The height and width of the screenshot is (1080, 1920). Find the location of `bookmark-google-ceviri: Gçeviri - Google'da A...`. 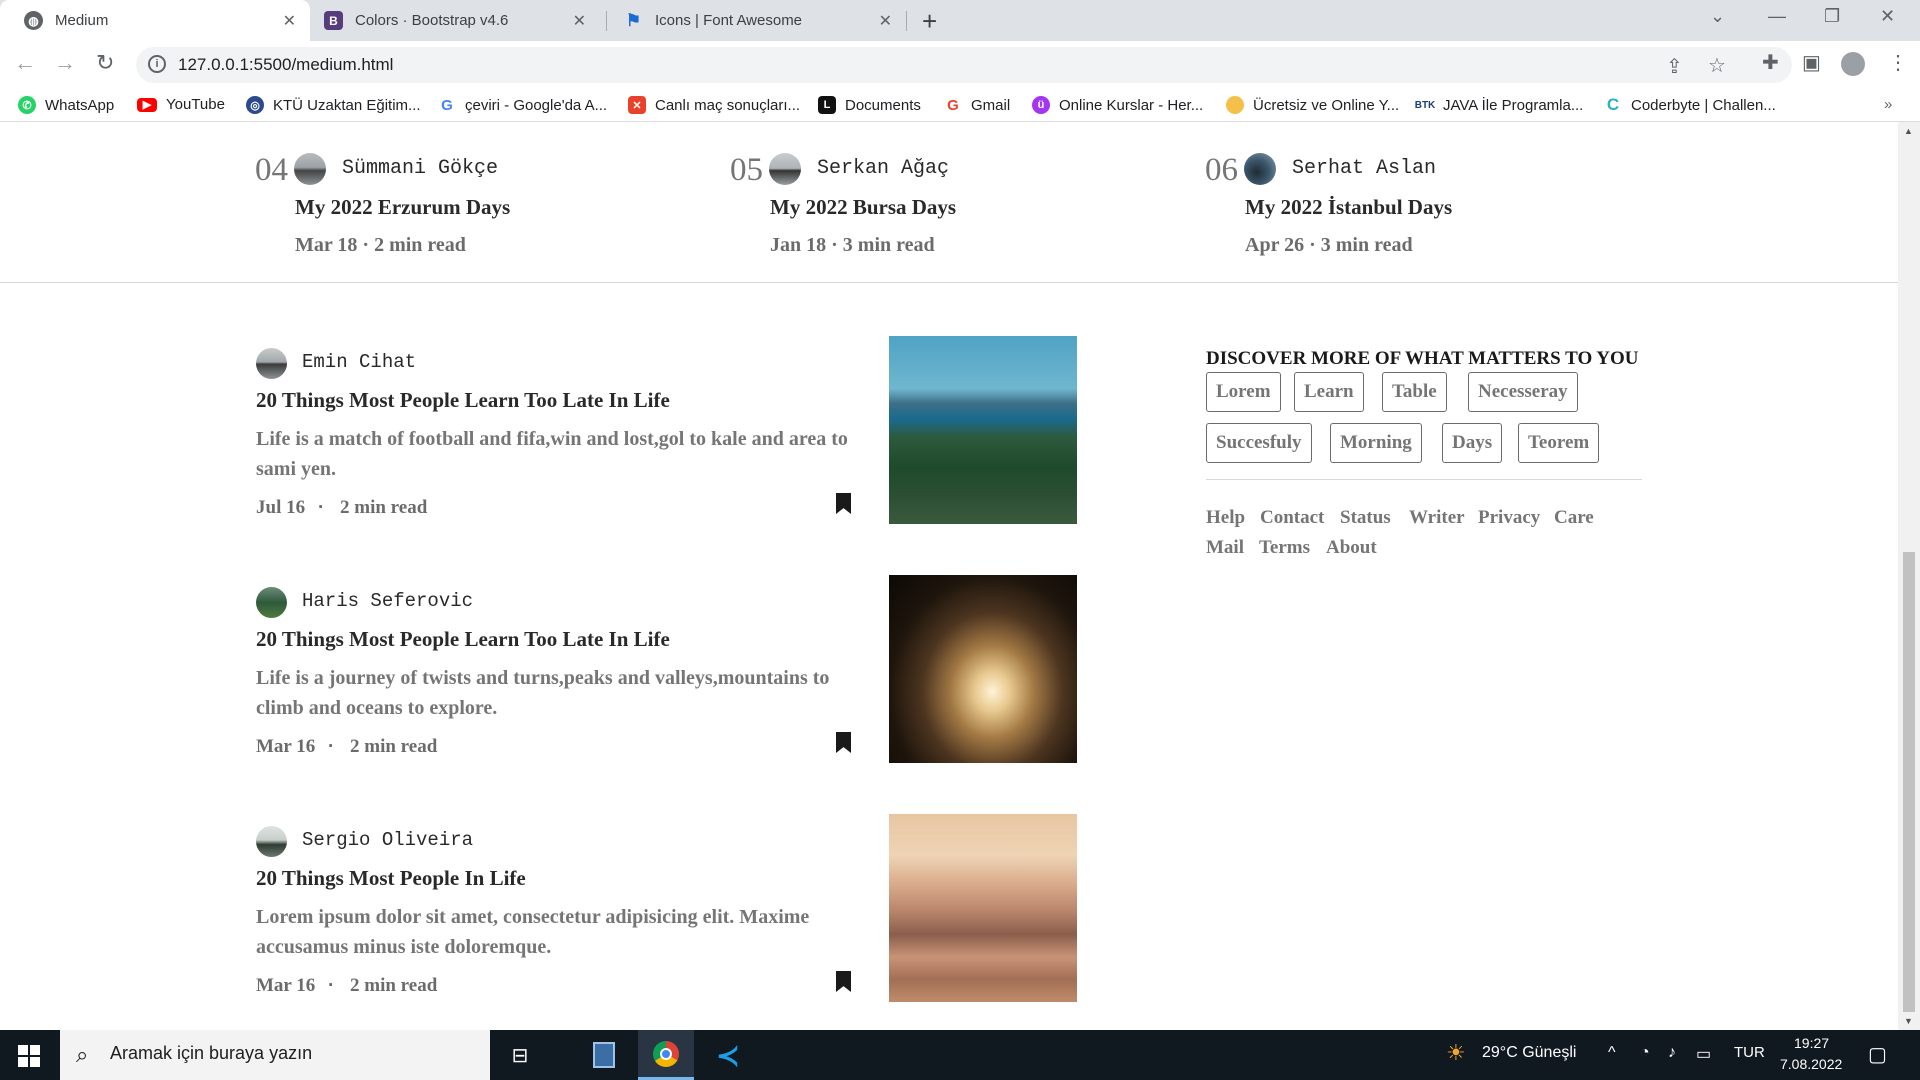

bookmark-google-ceviri: Gçeviri - Google'da A... is located at coordinates (522, 105).